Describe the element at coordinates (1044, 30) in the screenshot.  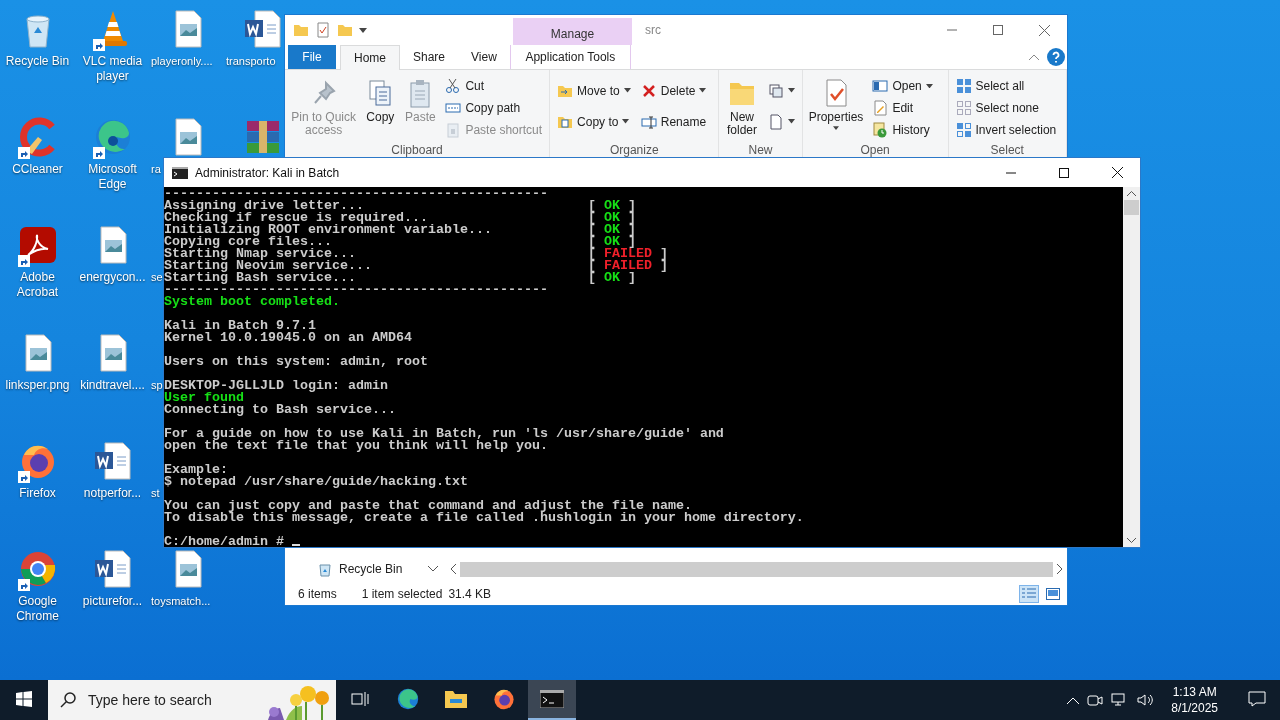
I see `close-icon` at that location.